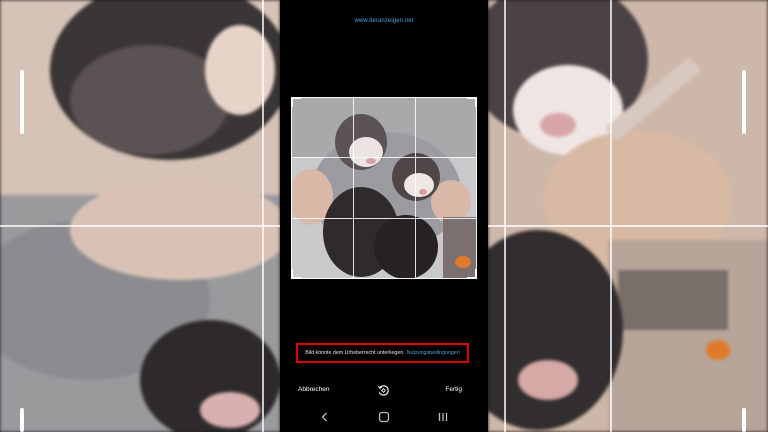 This screenshot has height=432, width=768. I want to click on source-domain: www.tieranzeigen.net, so click(384, 21).